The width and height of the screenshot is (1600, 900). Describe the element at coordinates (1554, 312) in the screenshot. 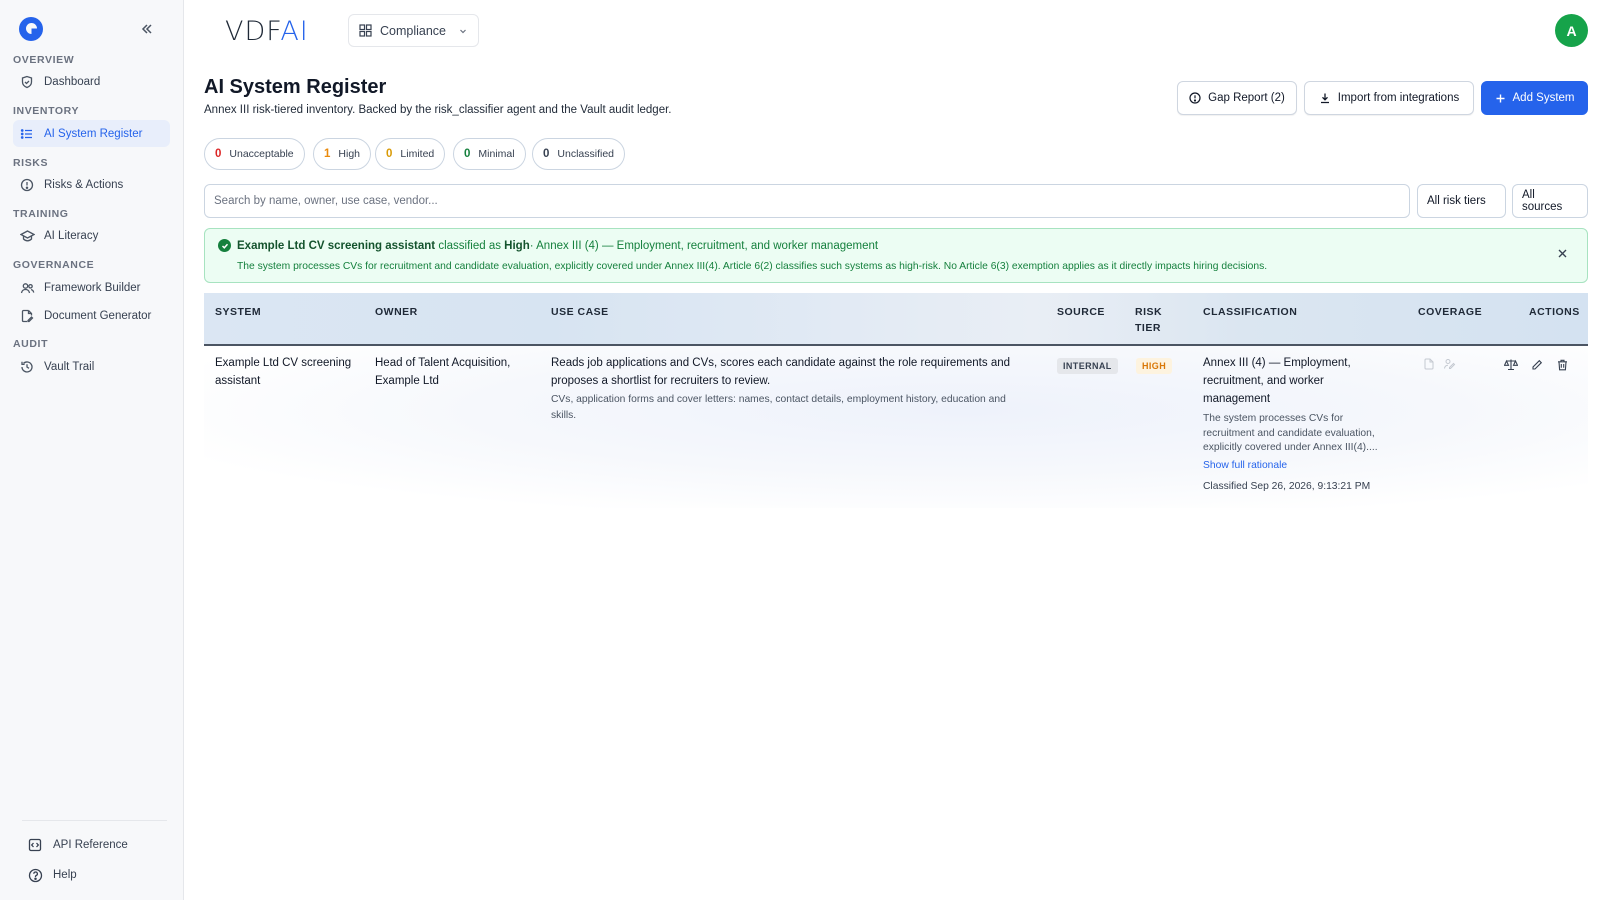

I see `column-header-actions: ACTIONS` at that location.